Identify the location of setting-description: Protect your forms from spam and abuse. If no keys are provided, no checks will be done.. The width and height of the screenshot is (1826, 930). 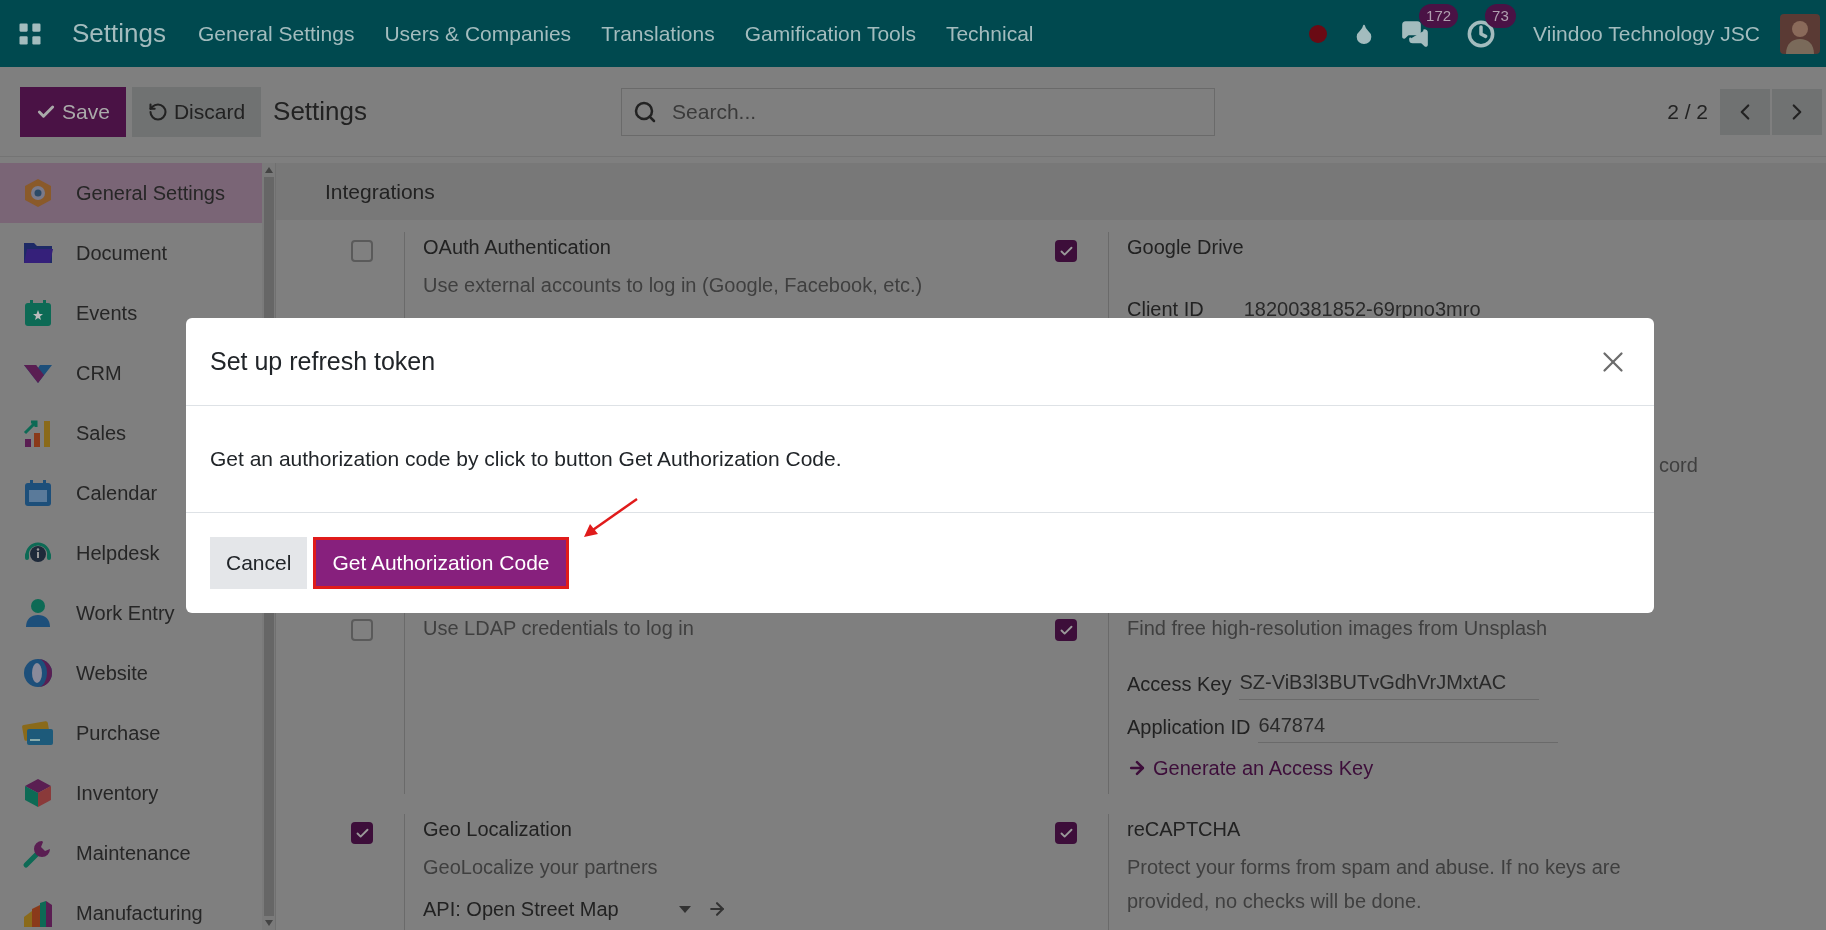
(1374, 884).